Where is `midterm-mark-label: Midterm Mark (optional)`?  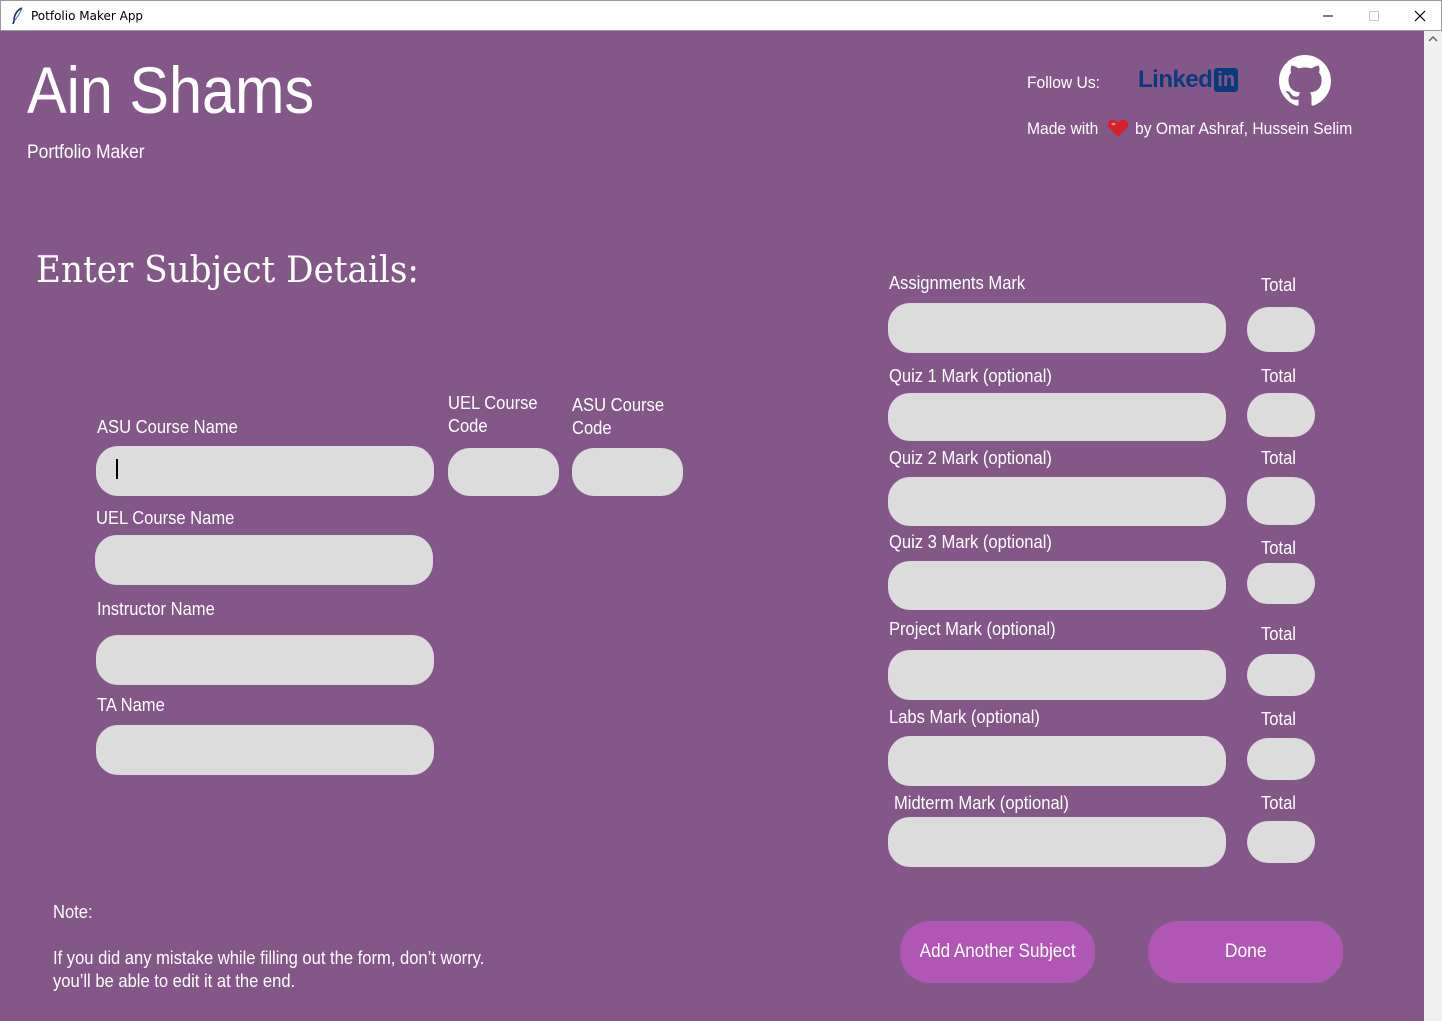 midterm-mark-label: Midterm Mark (optional) is located at coordinates (981, 803).